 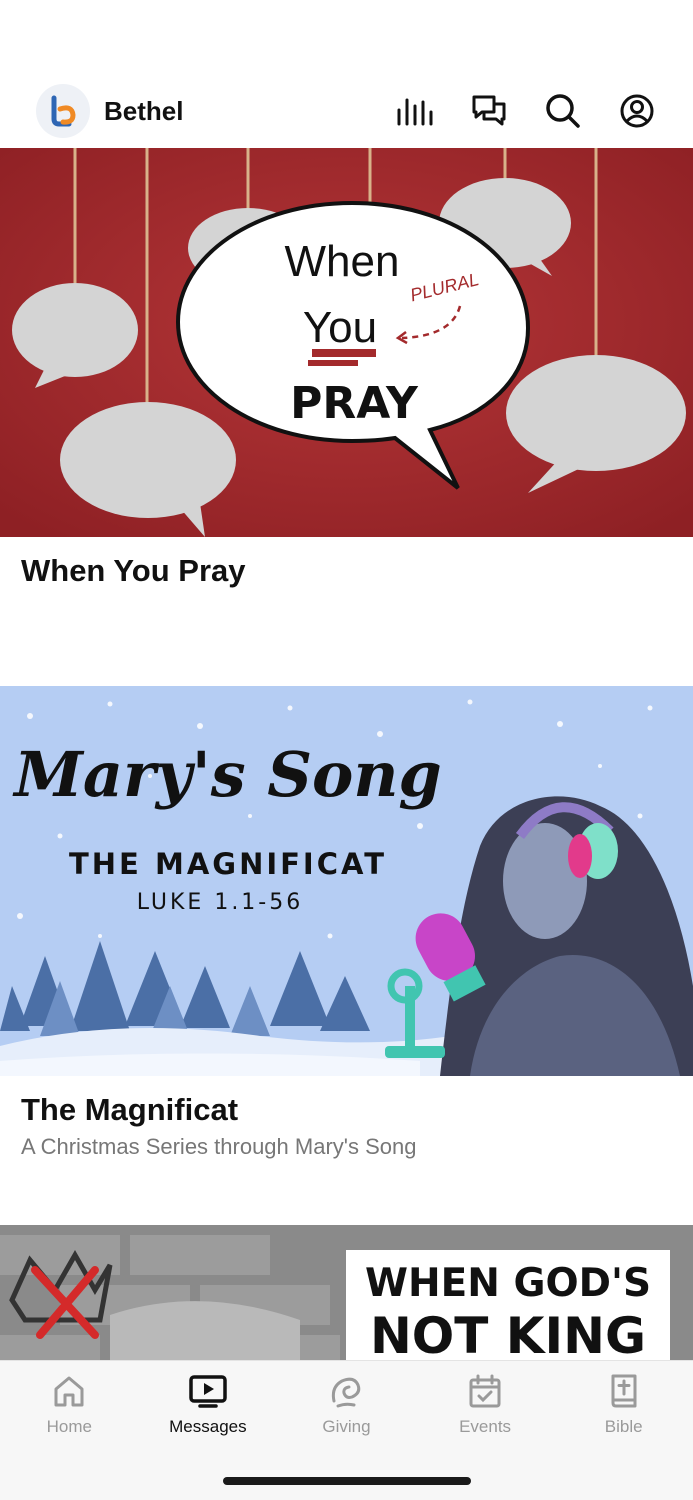 I want to click on art-line-1: WHEN GOD'S, so click(x=508, y=1283).